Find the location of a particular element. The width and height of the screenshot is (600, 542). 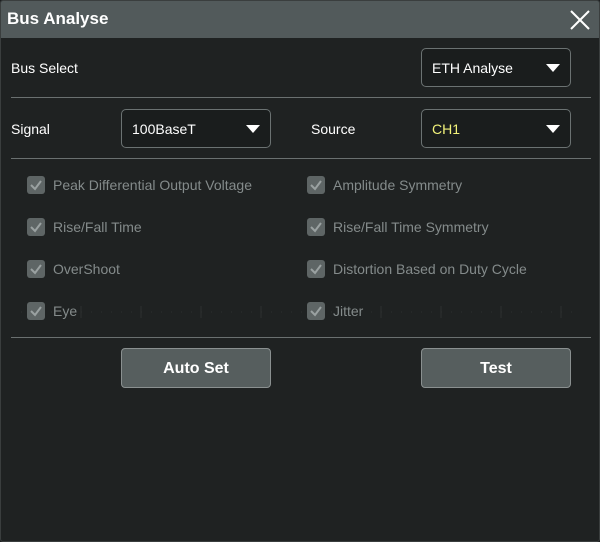

bus-select-label: Bus Select is located at coordinates (44, 68).